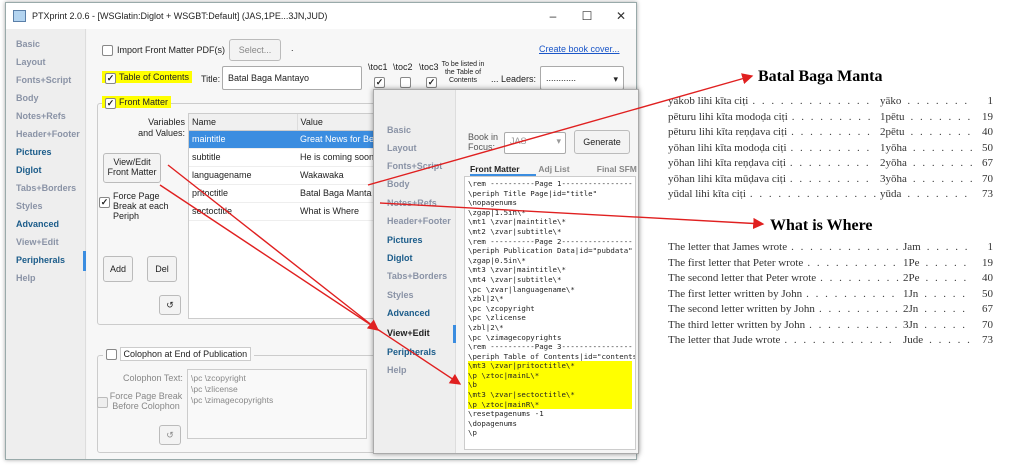 The width and height of the screenshot is (1024, 466). I want to click on arrow-to-code, so click(310, 284).